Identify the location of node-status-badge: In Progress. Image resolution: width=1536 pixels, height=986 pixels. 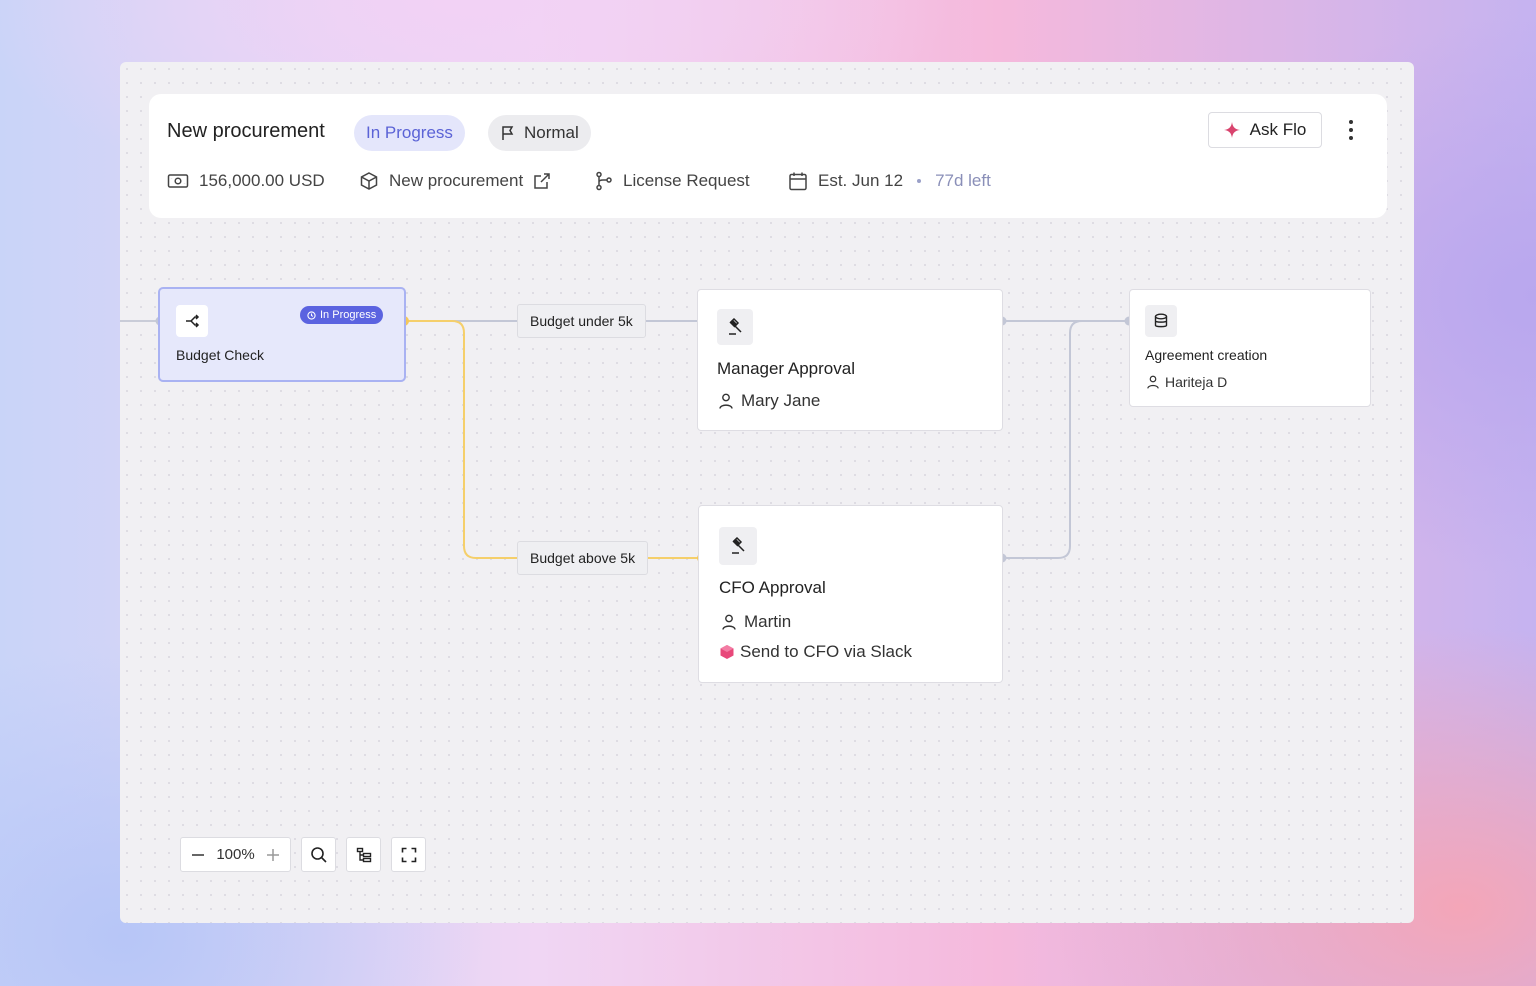
(342, 315).